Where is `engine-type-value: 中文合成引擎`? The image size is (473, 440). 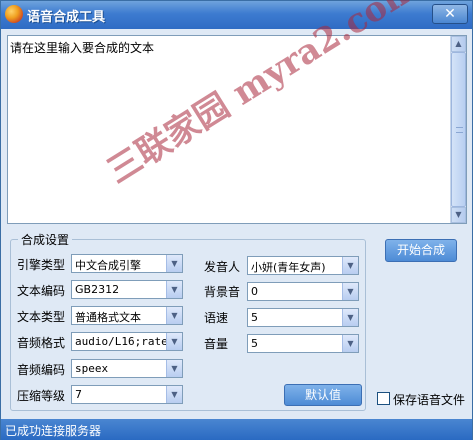 engine-type-value: 中文合成引擎 is located at coordinates (108, 265).